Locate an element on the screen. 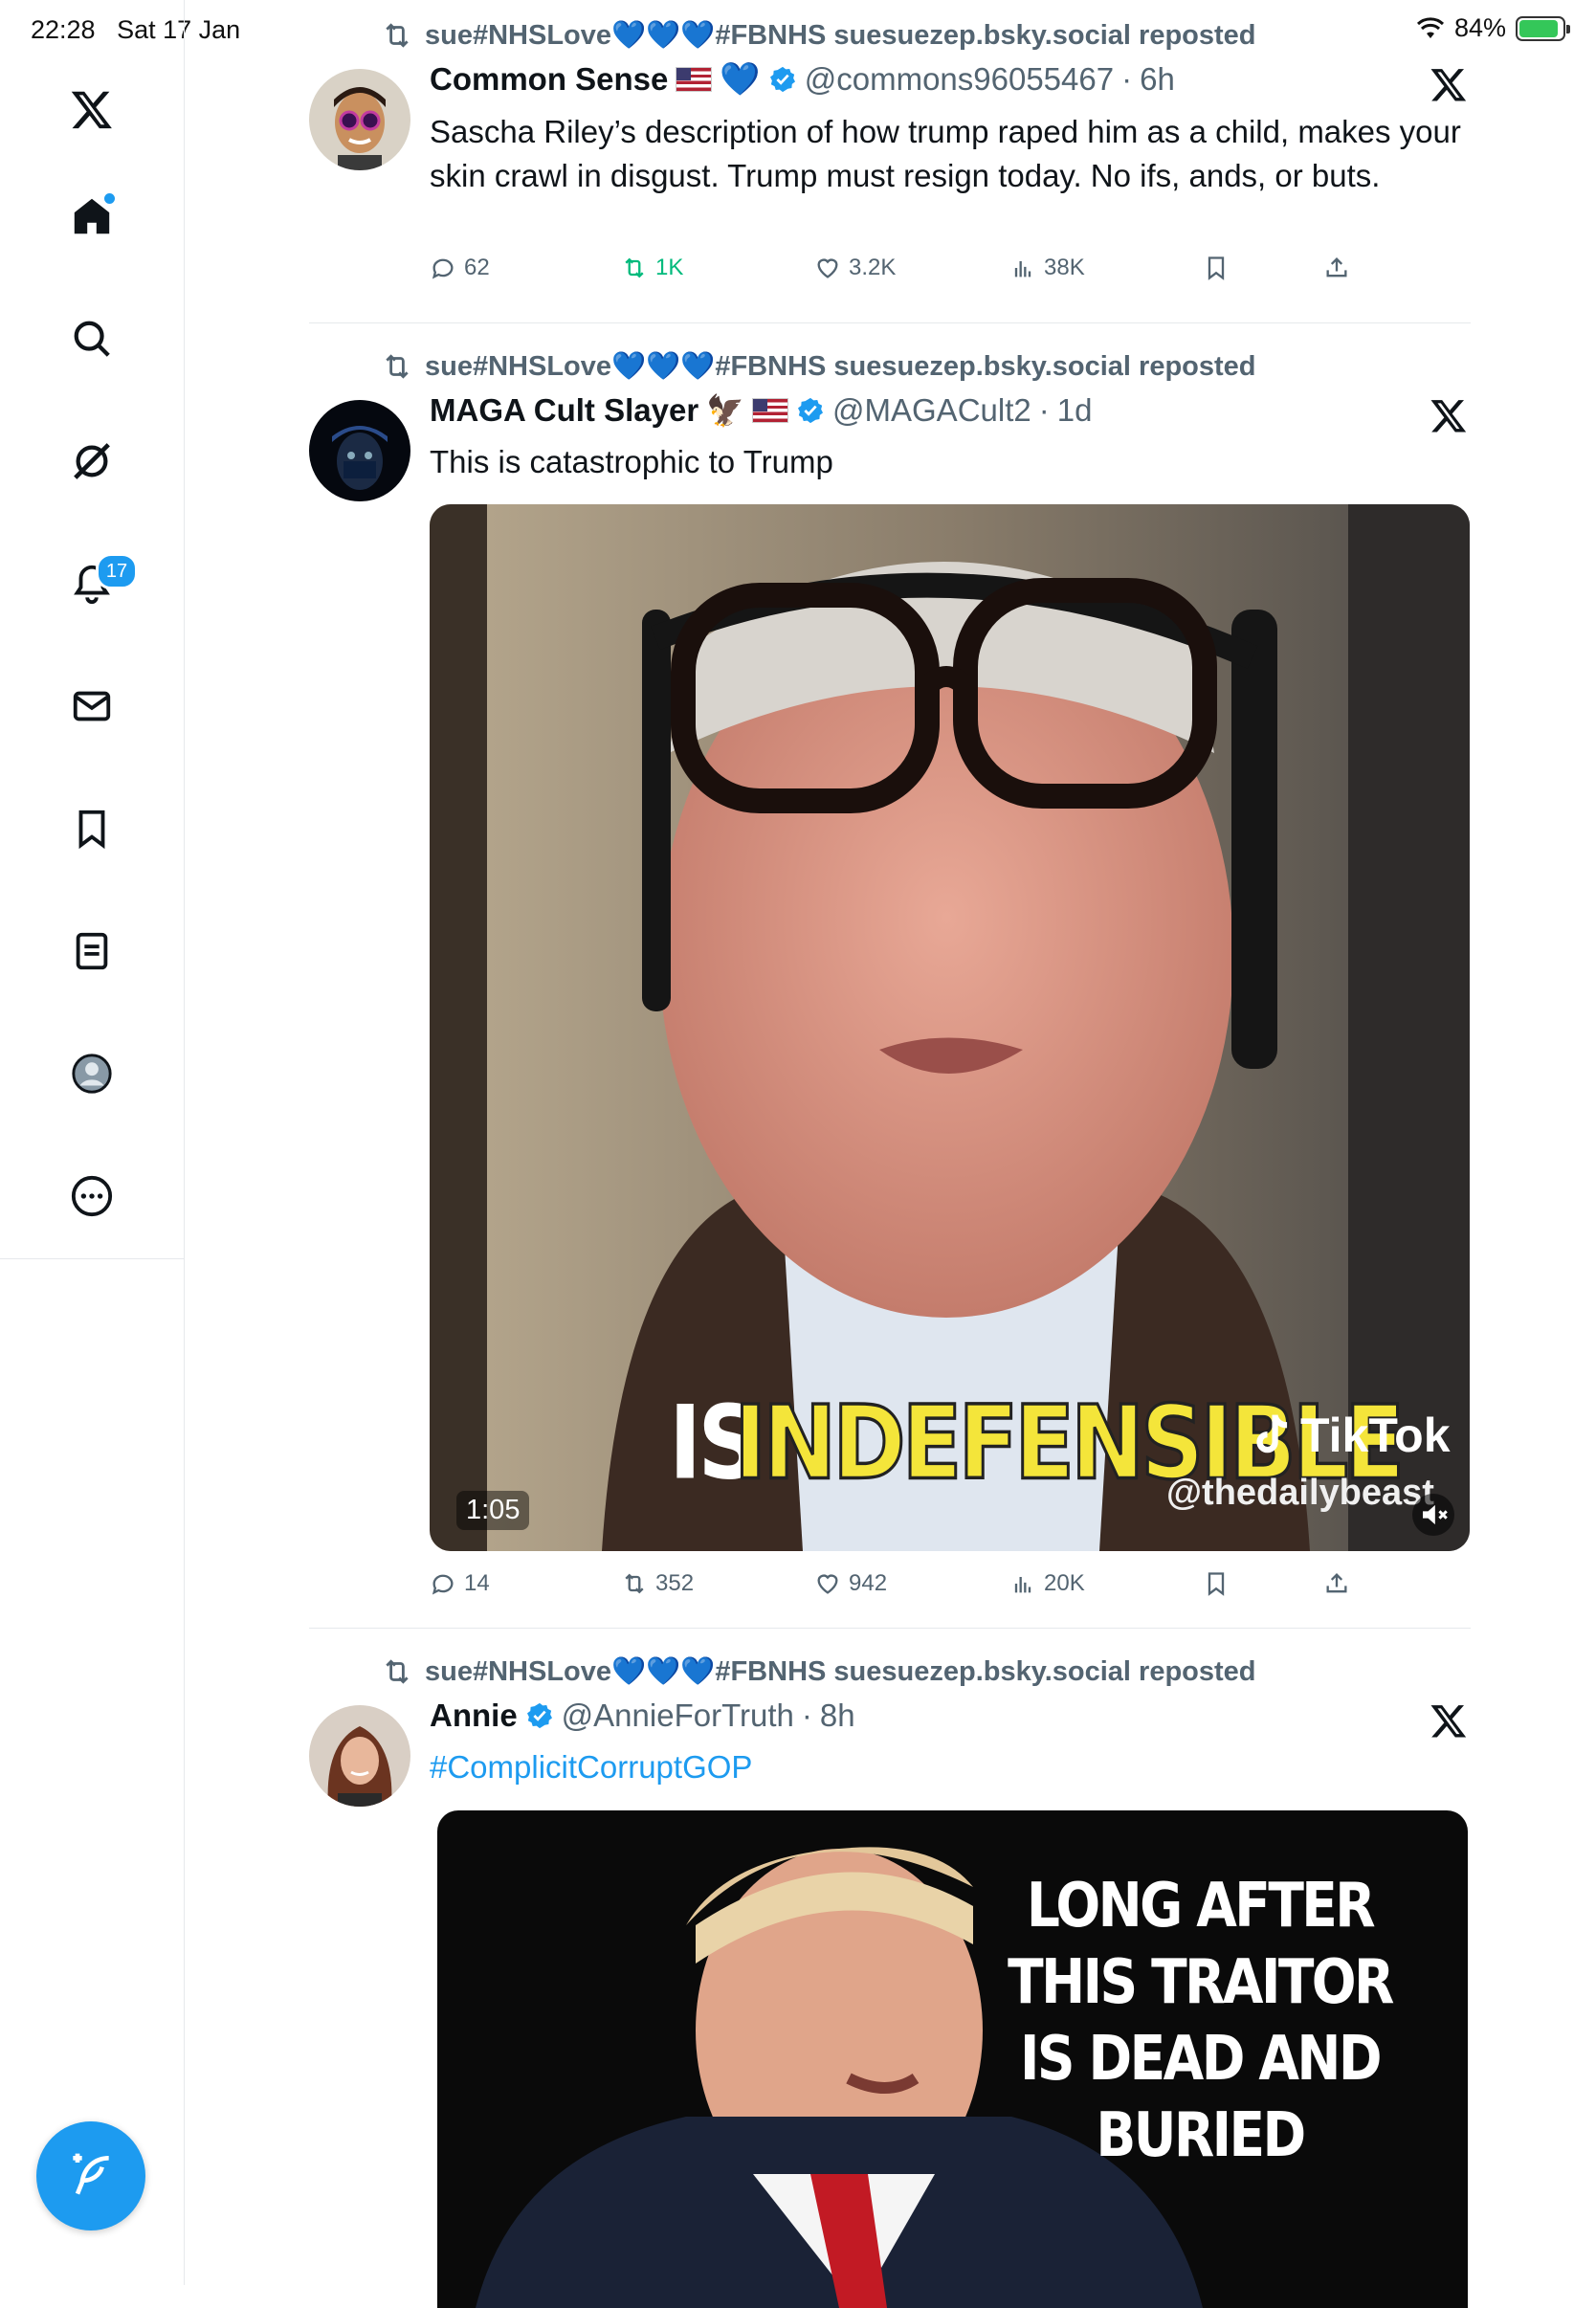 This screenshot has width=1596, height=2308. compose-feather-icon is located at coordinates (91, 2174).